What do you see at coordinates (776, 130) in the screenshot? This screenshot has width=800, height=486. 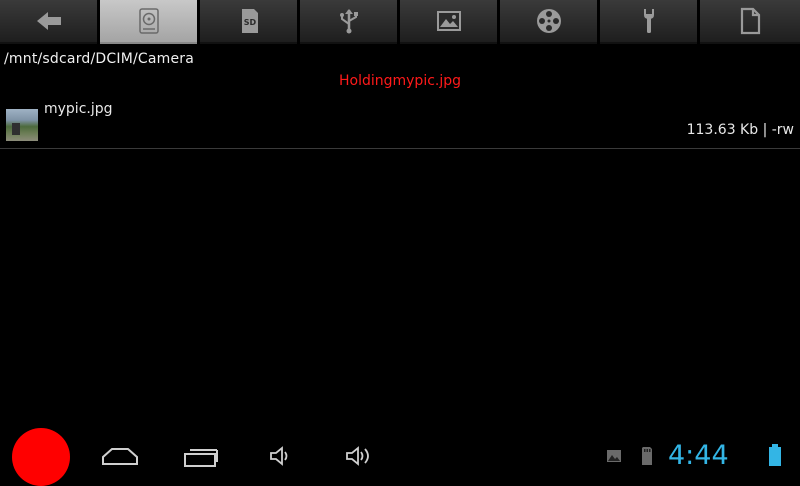 I see `file-permissions: | -rw` at bounding box center [776, 130].